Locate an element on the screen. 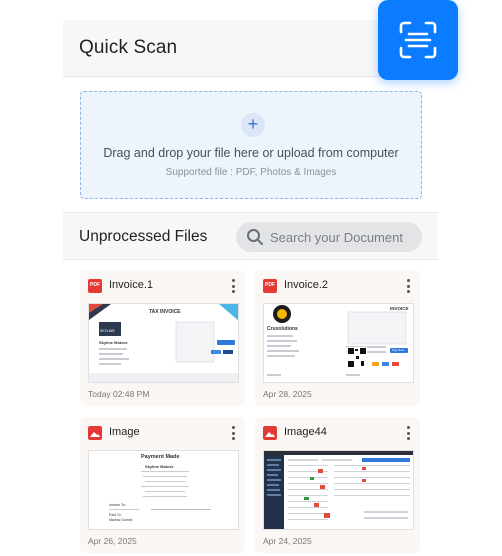 Image resolution: width=502 pixels, height=556 pixels. page-title: Quick Scan is located at coordinates (128, 47).